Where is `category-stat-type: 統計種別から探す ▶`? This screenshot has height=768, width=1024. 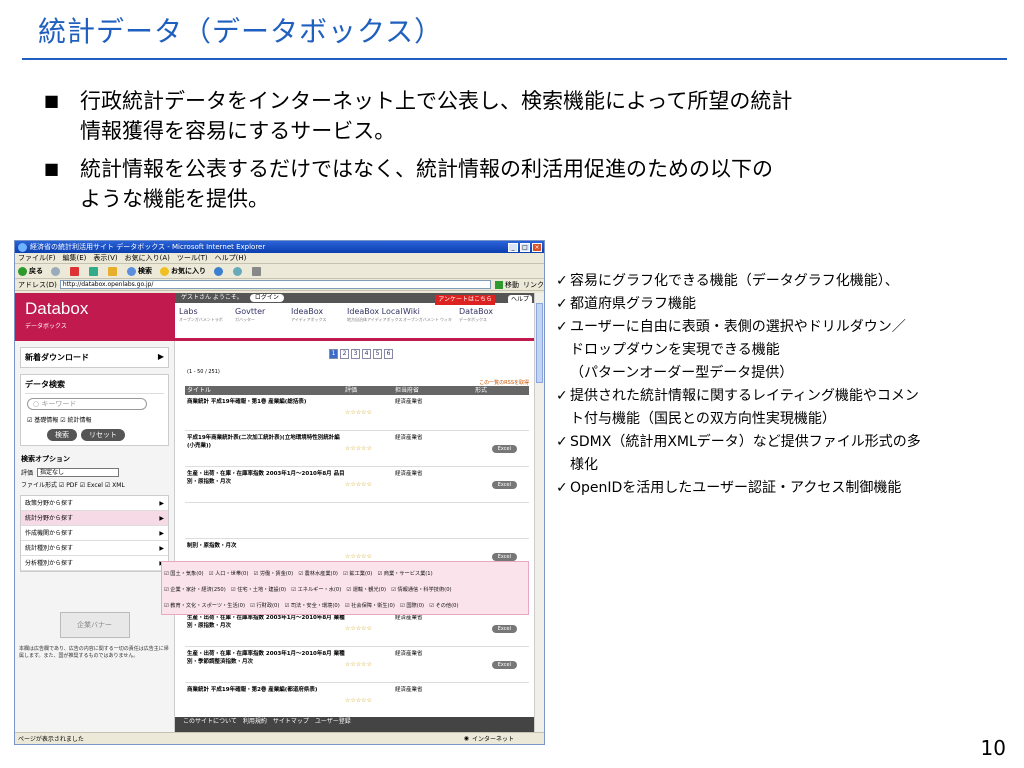
category-stat-type: 統計種別から探す ▶ is located at coordinates (94, 548).